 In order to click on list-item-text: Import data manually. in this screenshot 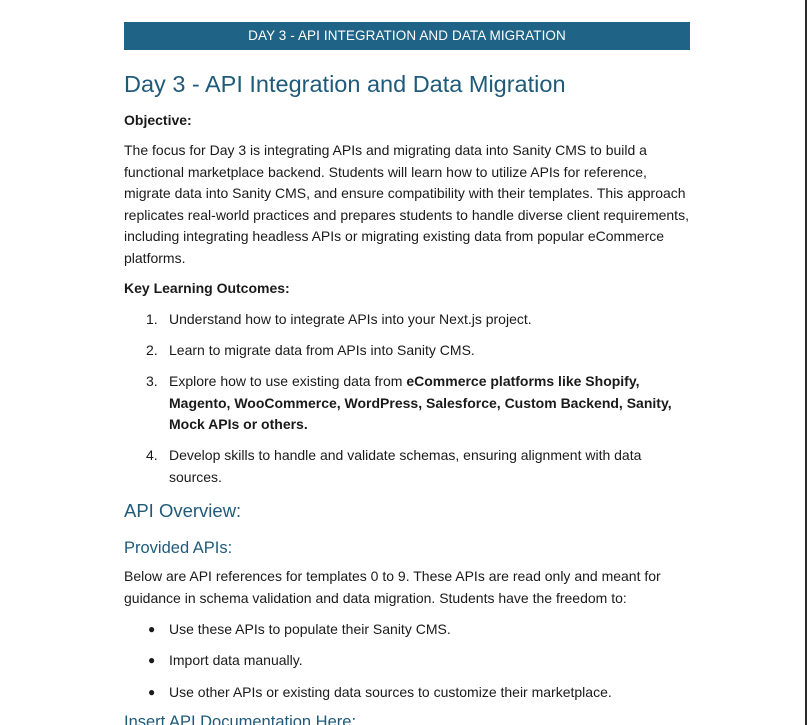, I will do `click(236, 660)`.